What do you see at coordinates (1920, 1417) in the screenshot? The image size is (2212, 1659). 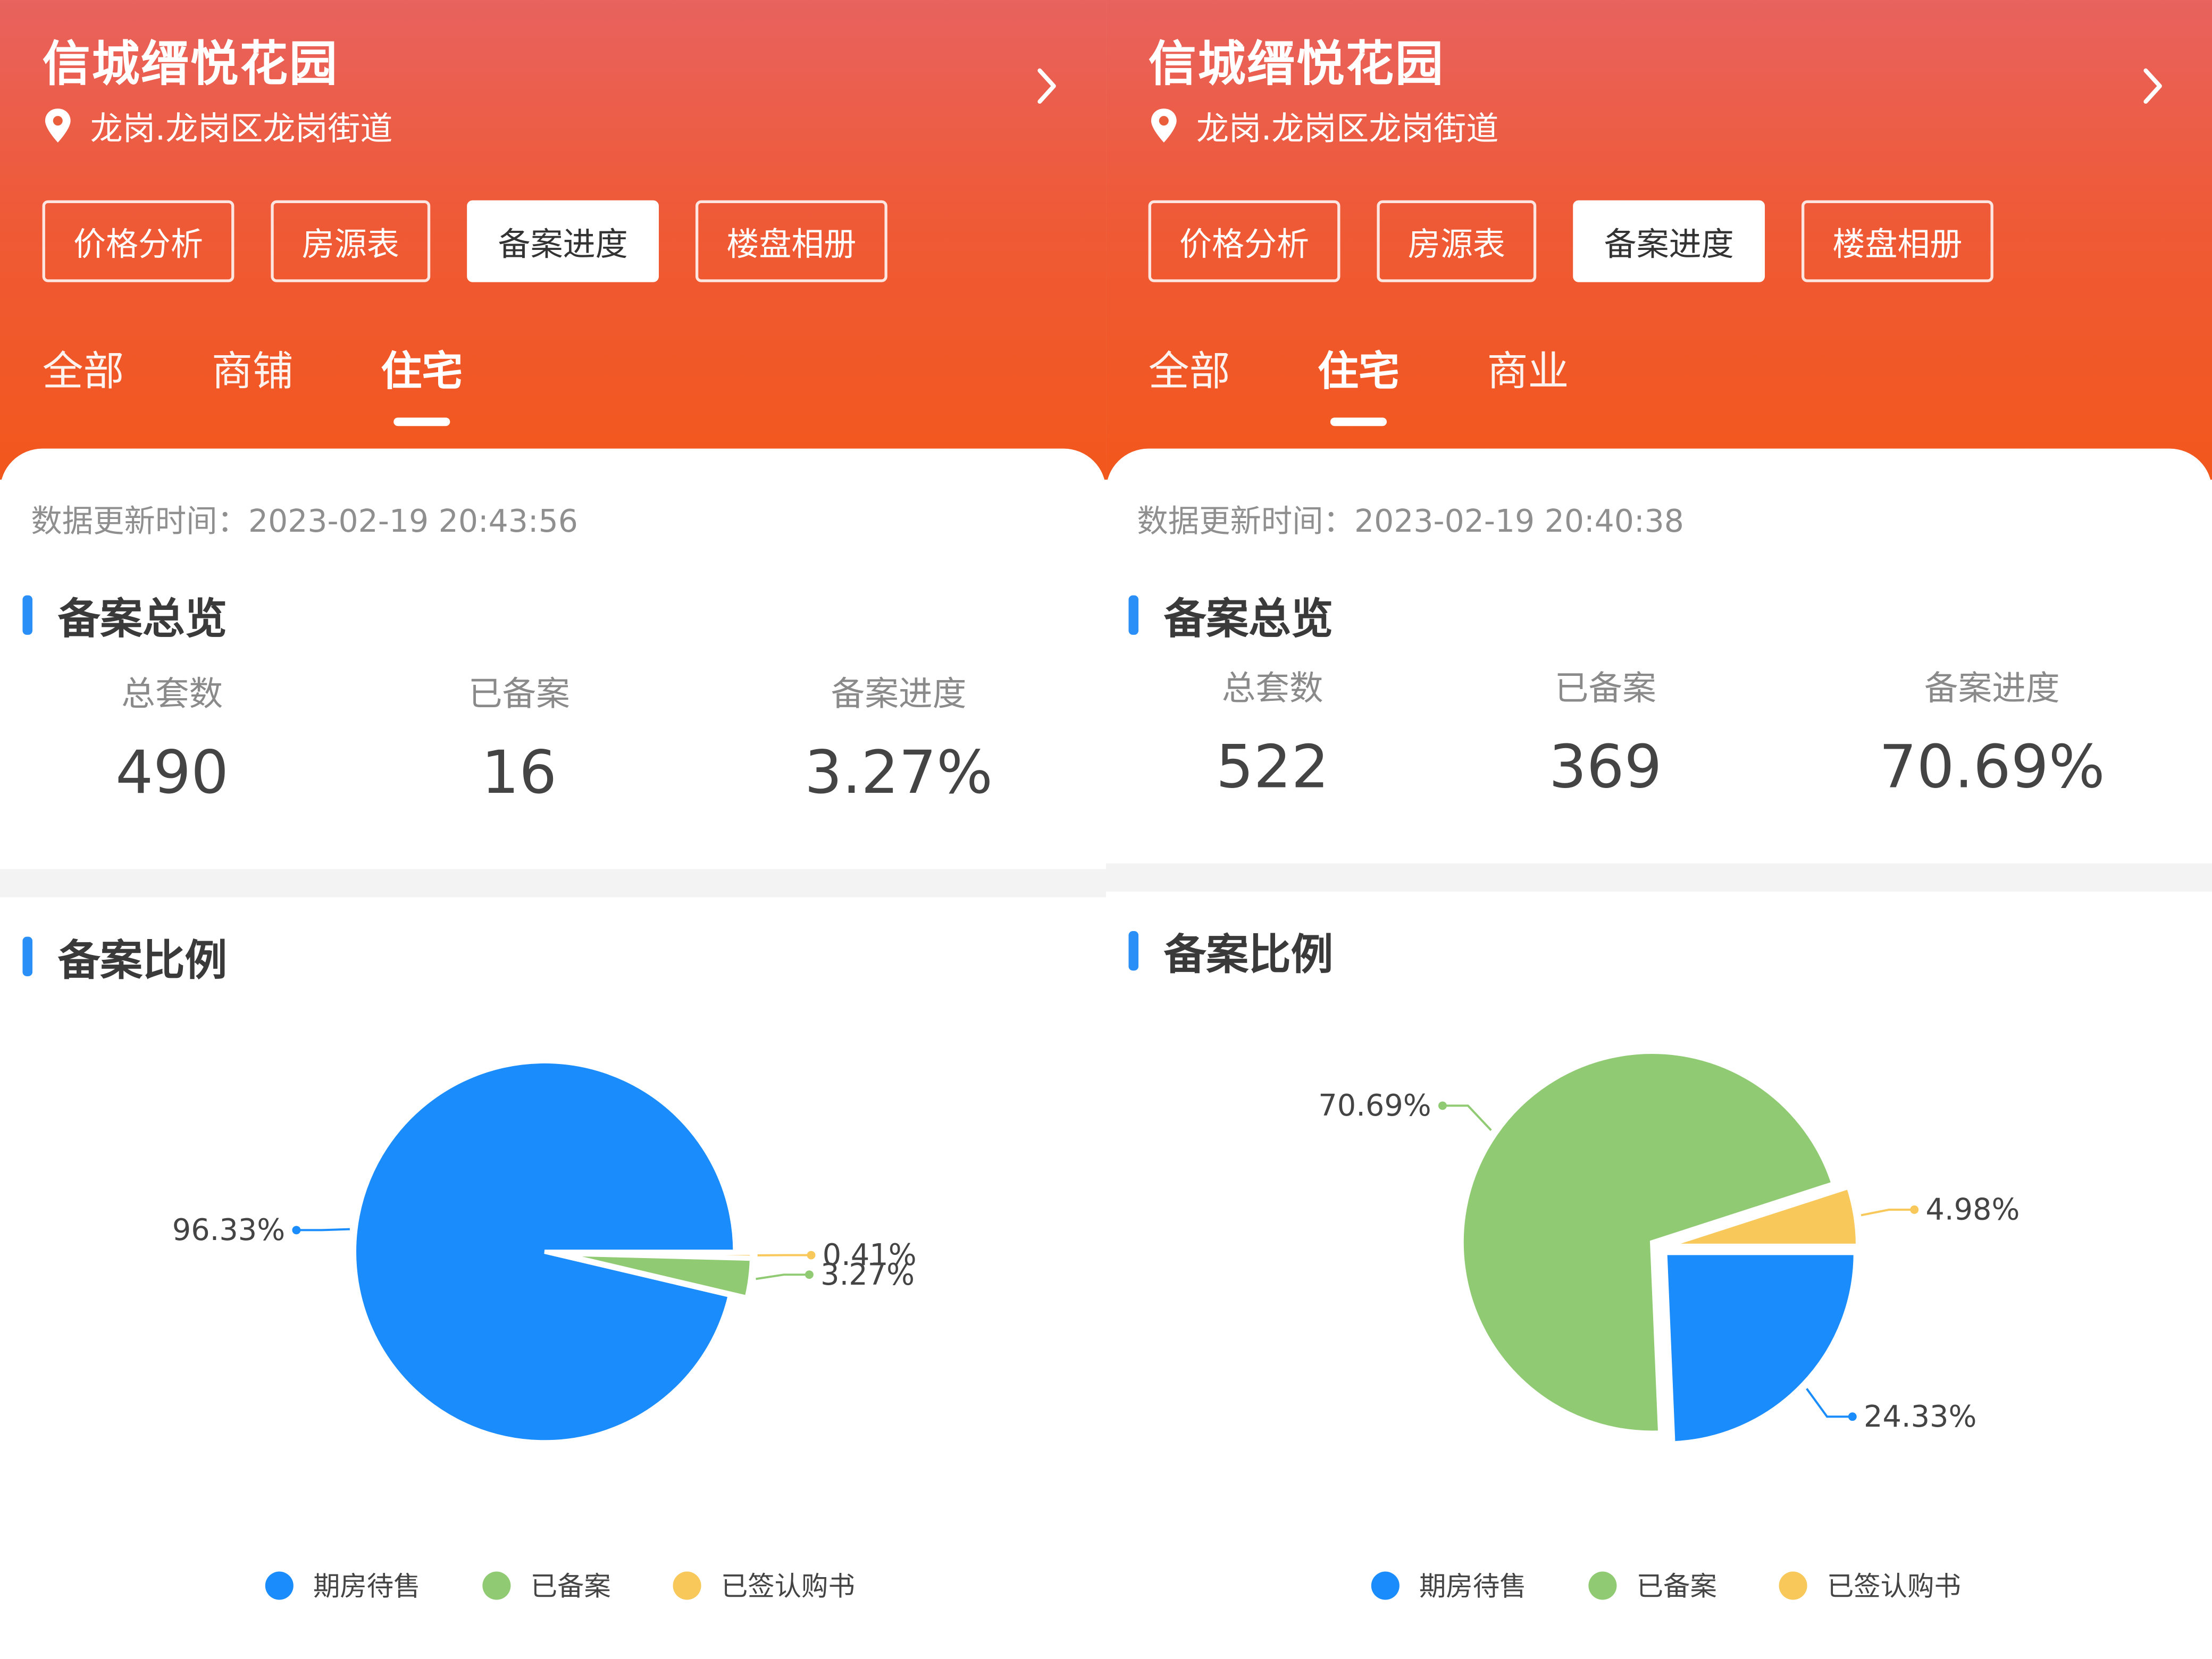 I see `pie-data-label: 24.33%` at bounding box center [1920, 1417].